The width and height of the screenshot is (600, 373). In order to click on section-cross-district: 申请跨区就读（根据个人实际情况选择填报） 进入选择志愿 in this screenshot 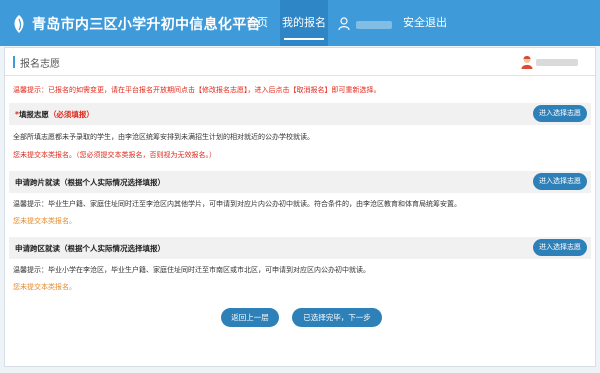, I will do `click(300, 248)`.